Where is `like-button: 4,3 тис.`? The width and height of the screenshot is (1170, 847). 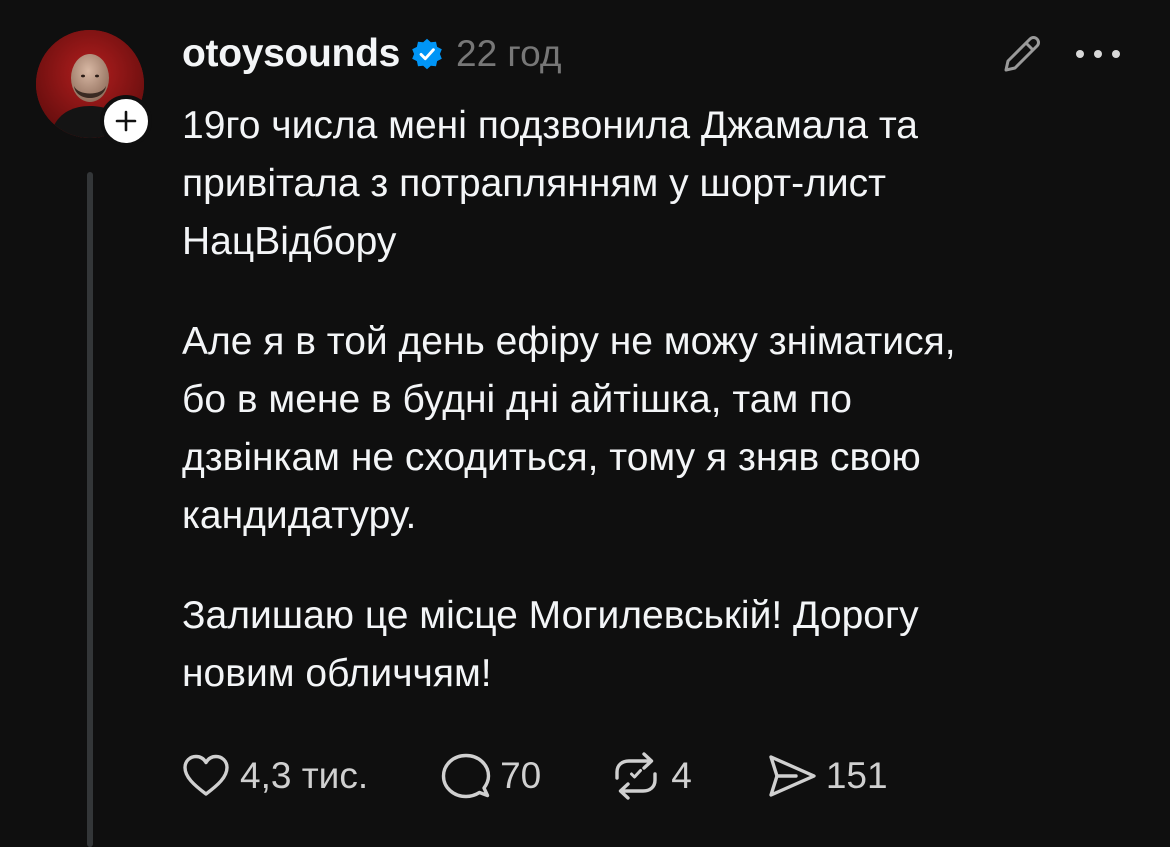
like-button: 4,3 тис. is located at coordinates (274, 776).